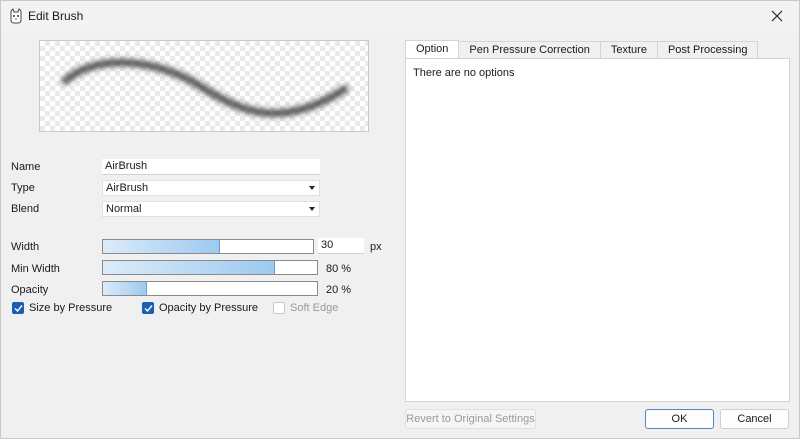 The height and width of the screenshot is (439, 800). Describe the element at coordinates (209, 308) in the screenshot. I see `opacity-by-pressure-label: Opacity by Pressure` at that location.